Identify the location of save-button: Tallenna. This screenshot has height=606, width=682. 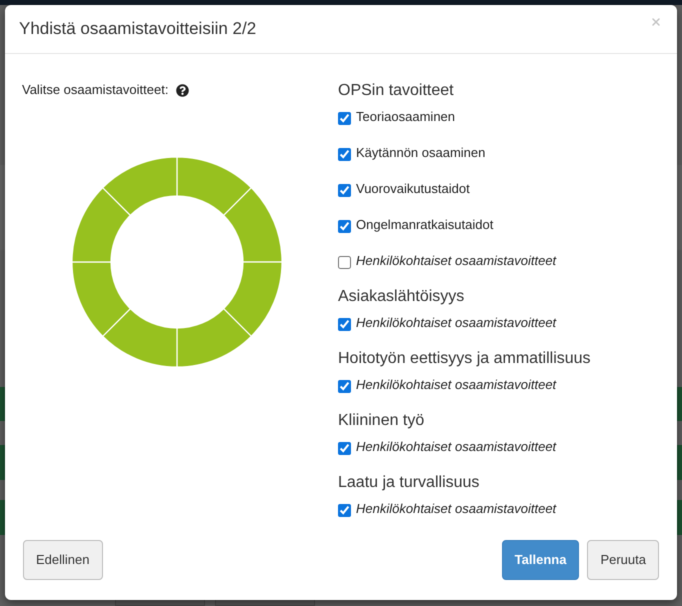
(541, 560).